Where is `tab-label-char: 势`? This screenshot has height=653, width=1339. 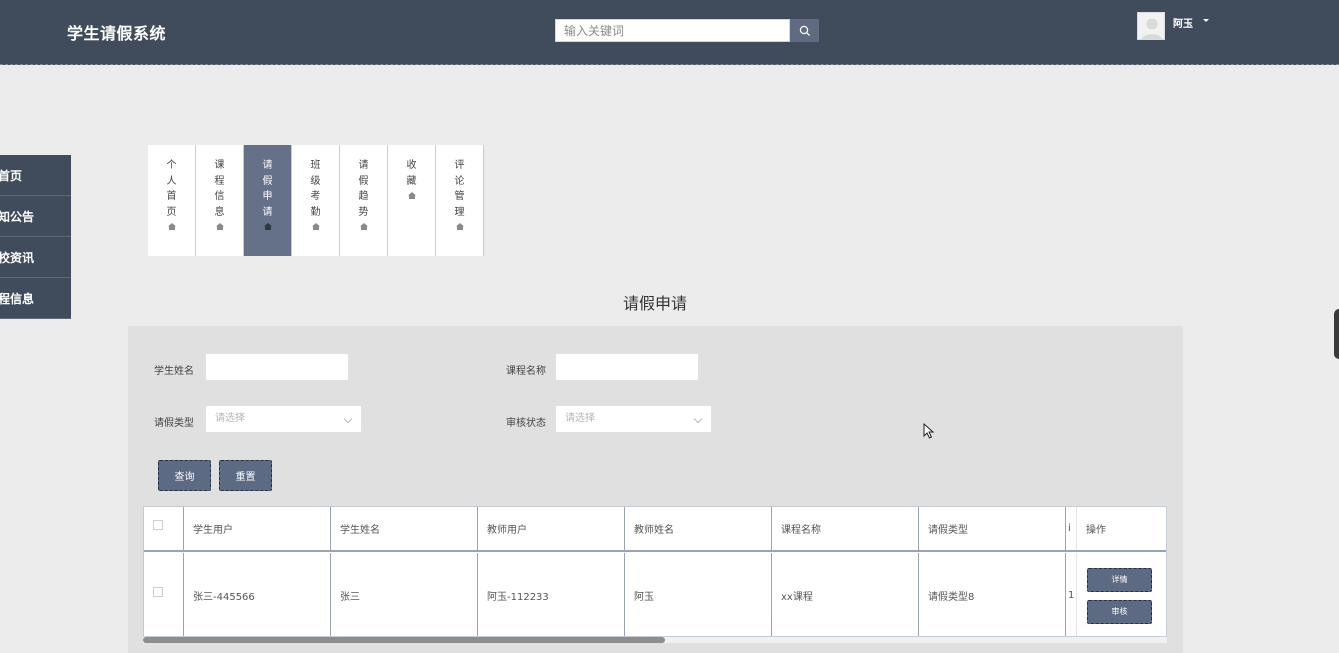
tab-label-char: 势 is located at coordinates (363, 212).